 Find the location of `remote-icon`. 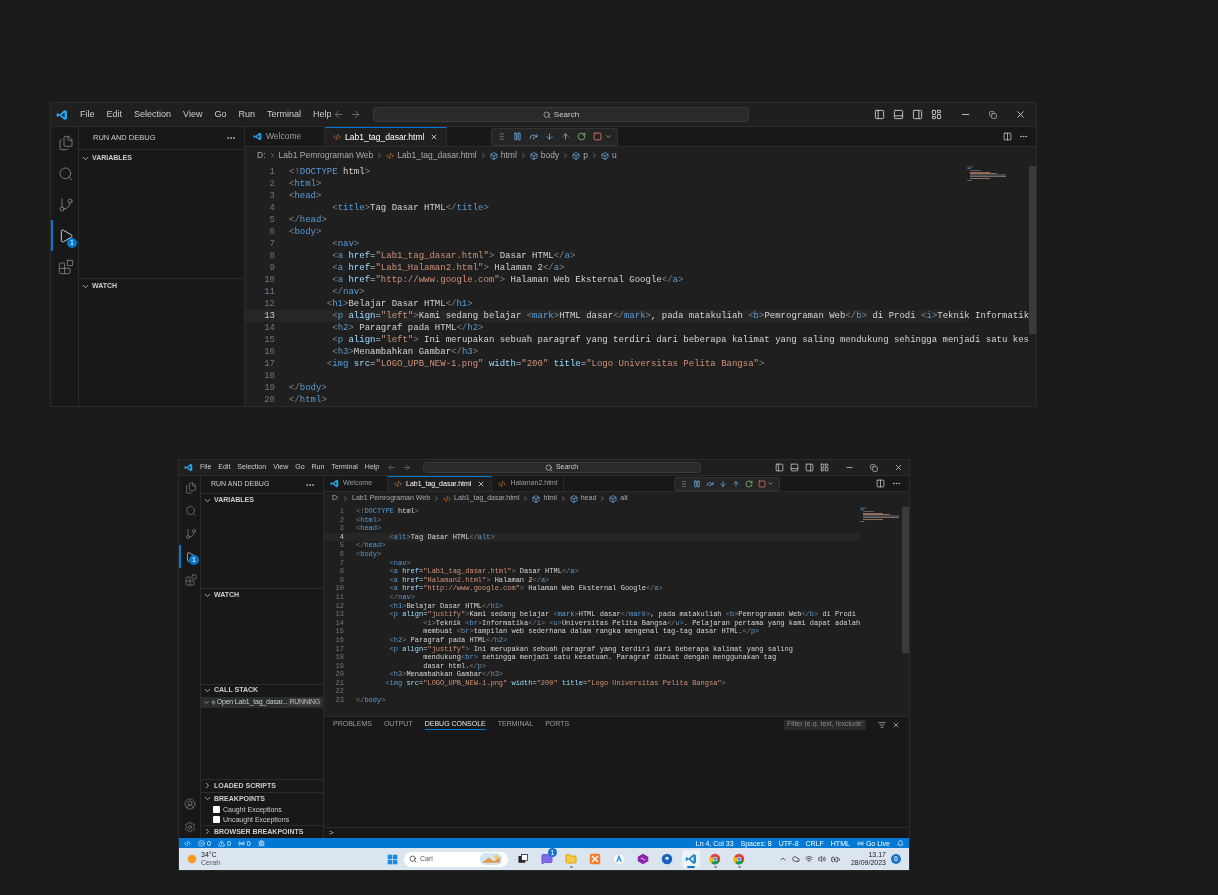

remote-icon is located at coordinates (187, 843).